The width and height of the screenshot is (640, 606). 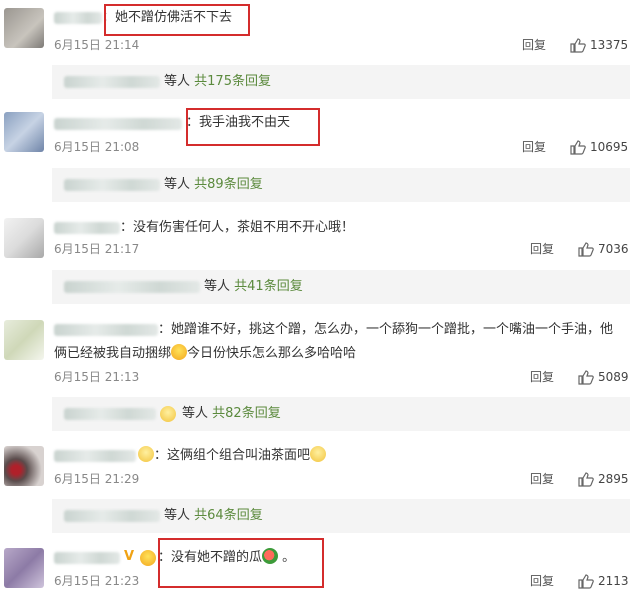 I want to click on like-button: 2113, so click(x=603, y=581).